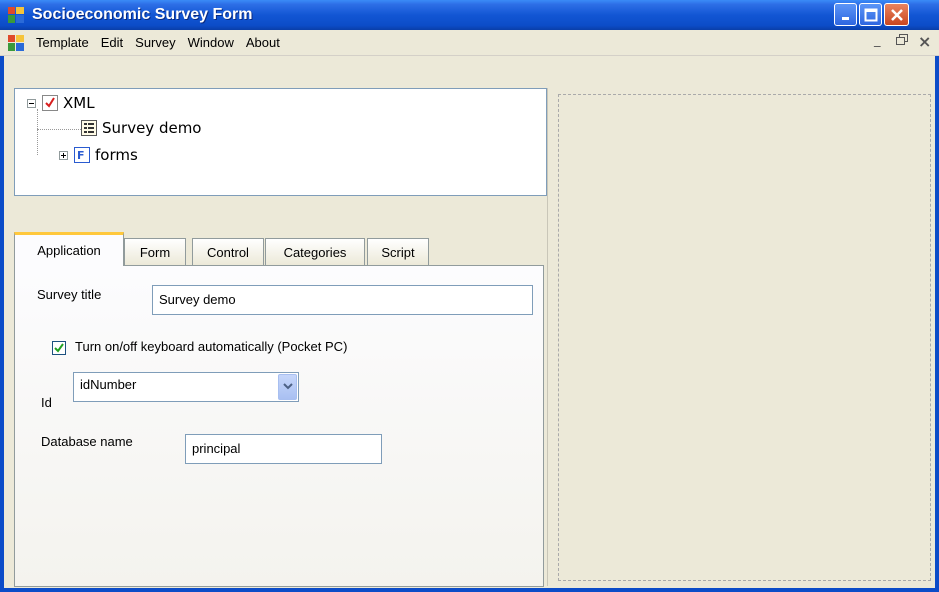  I want to click on template-tree: XML Survey demo F forms, so click(280, 142).